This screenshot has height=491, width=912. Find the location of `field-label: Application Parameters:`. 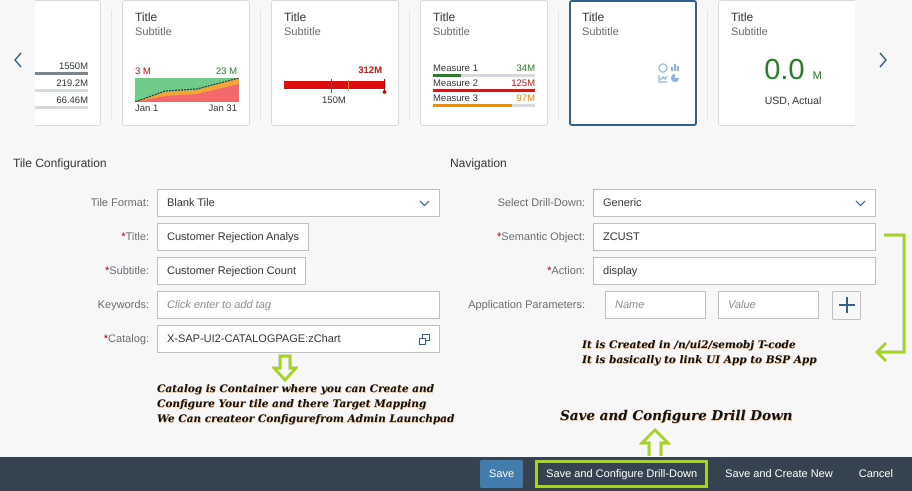

field-label: Application Parameters: is located at coordinates (526, 305).